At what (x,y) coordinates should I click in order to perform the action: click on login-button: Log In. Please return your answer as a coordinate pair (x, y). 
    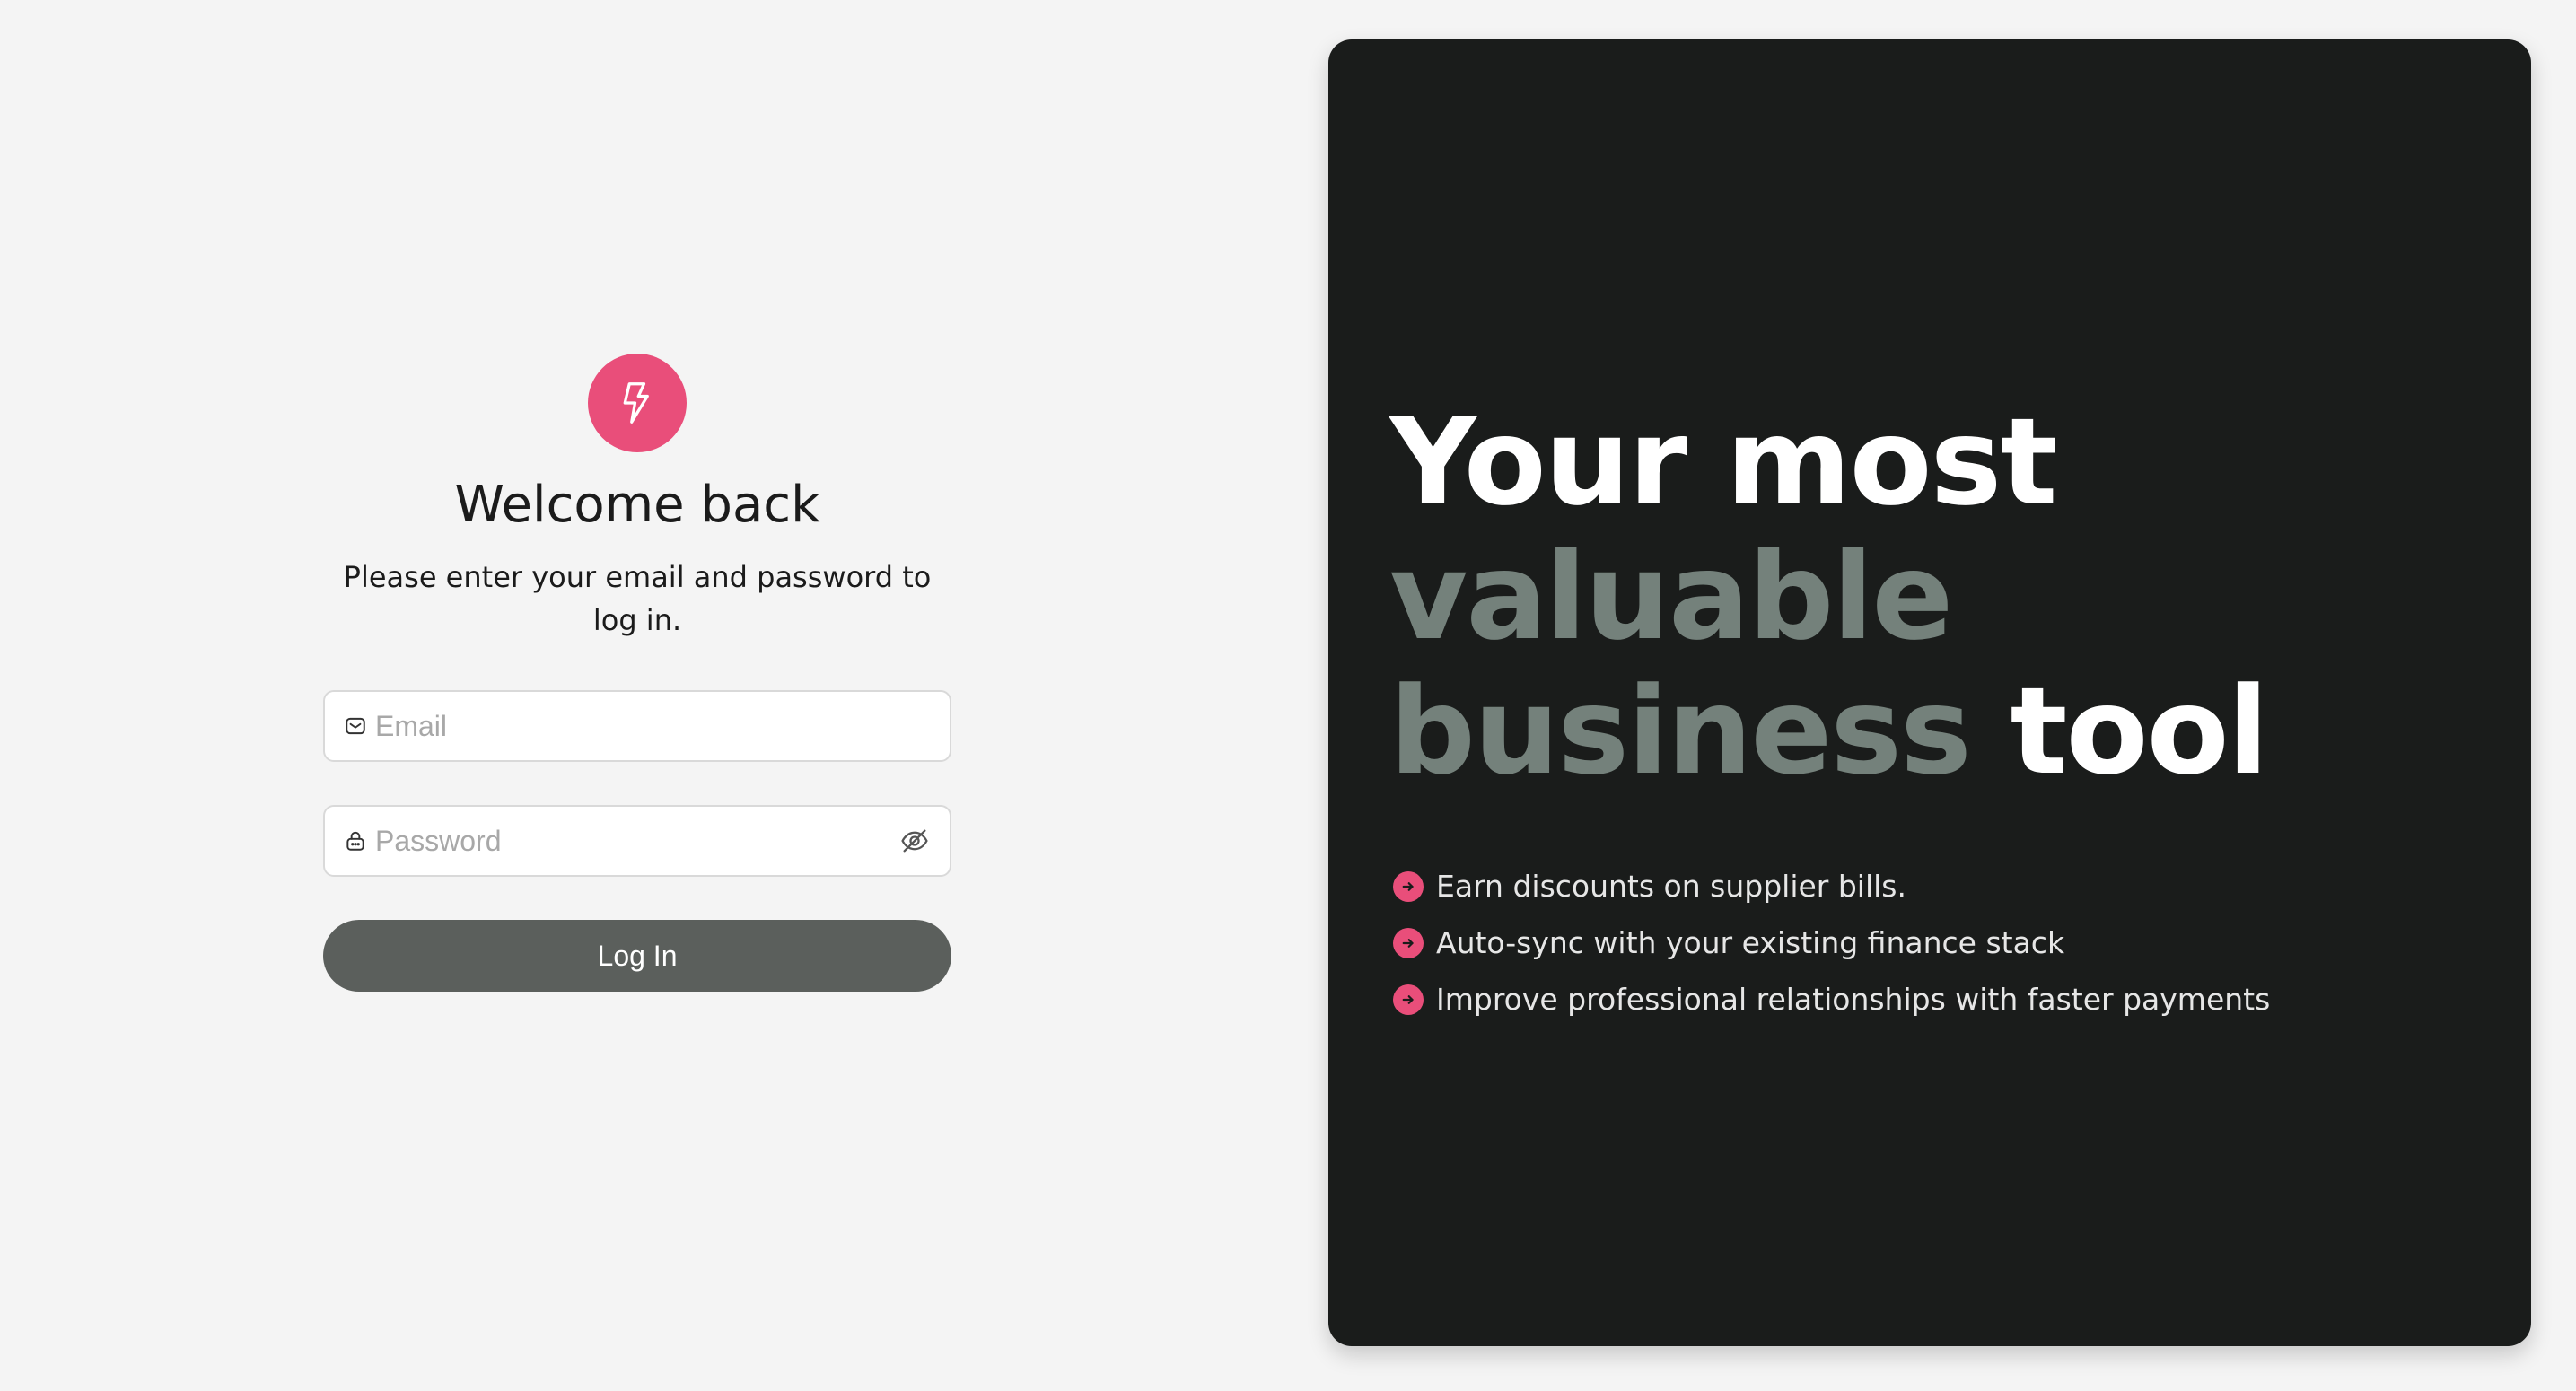
    Looking at the image, I should click on (637, 956).